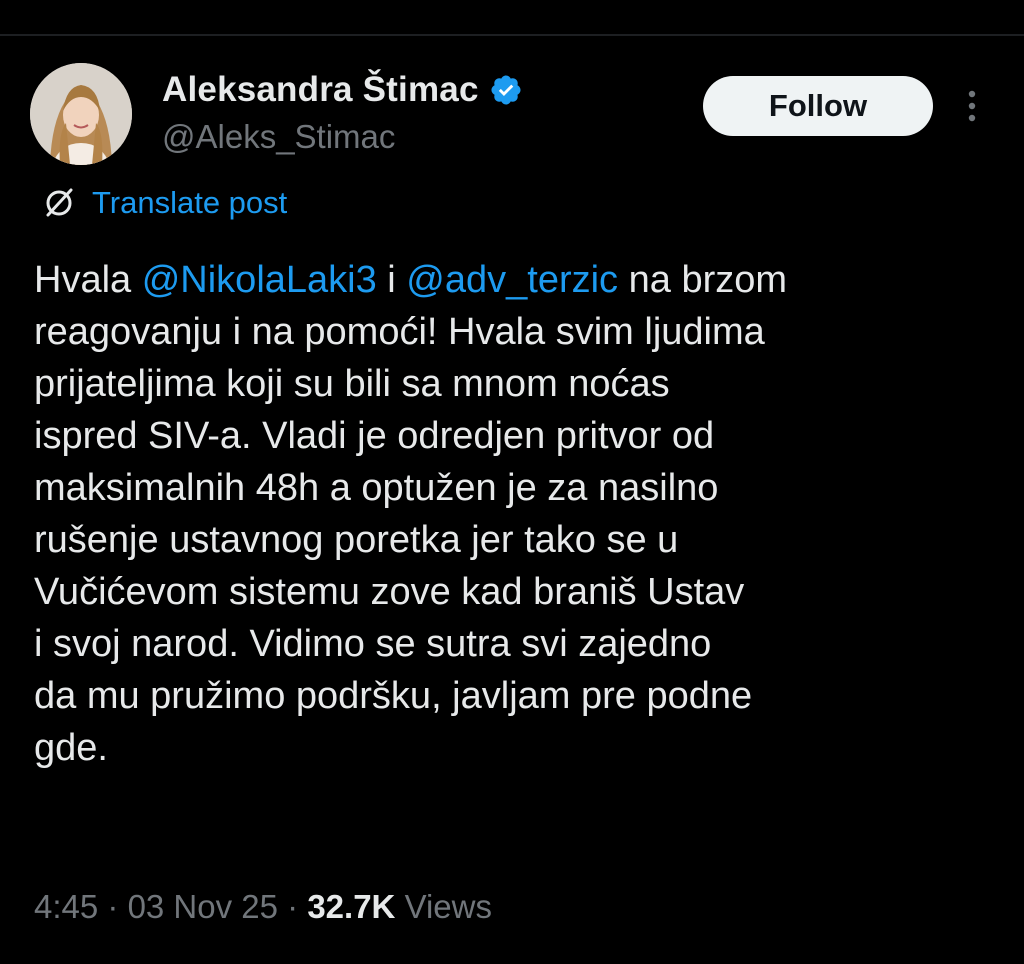 Image resolution: width=1024 pixels, height=964 pixels. What do you see at coordinates (514, 748) in the screenshot?
I see `post-text-line: gde.` at bounding box center [514, 748].